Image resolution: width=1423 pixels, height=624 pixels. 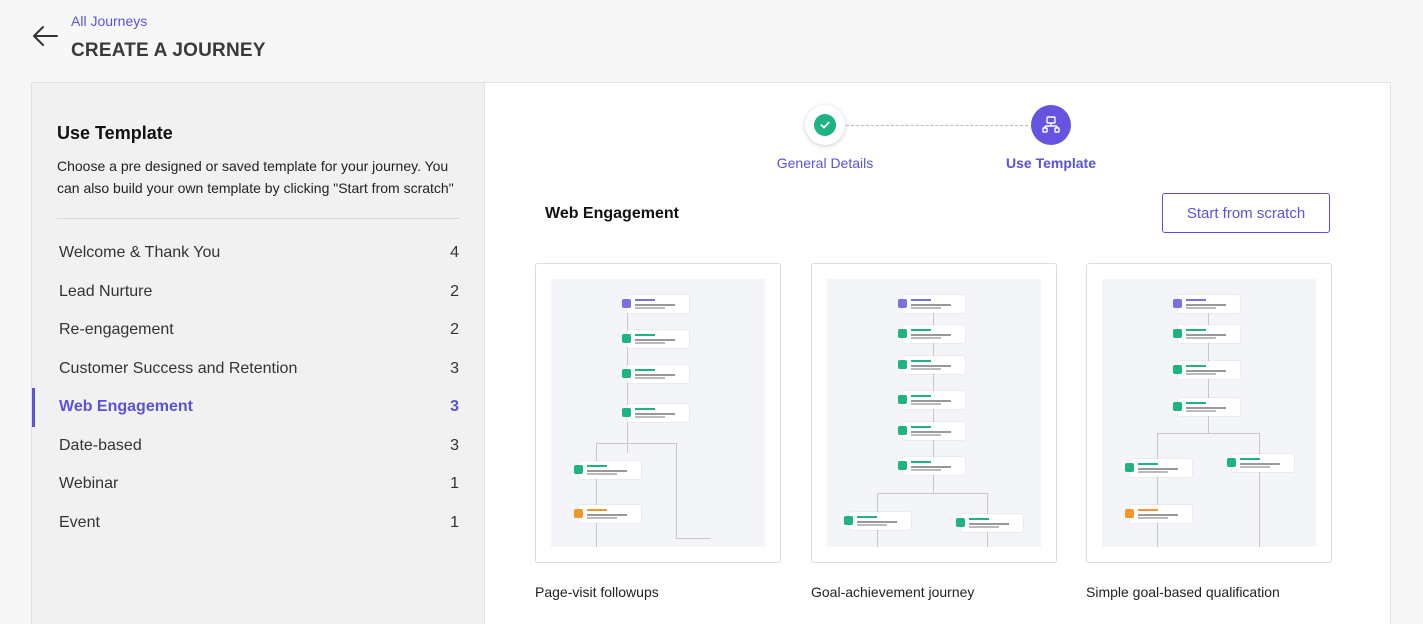 What do you see at coordinates (892, 592) in the screenshot?
I see `template-name: Goal-achievement journey` at bounding box center [892, 592].